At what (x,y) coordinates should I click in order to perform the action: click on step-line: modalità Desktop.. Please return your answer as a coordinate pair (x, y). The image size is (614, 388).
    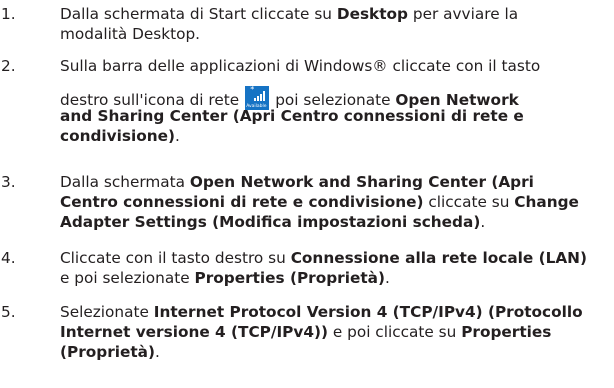
    Looking at the image, I should click on (130, 34).